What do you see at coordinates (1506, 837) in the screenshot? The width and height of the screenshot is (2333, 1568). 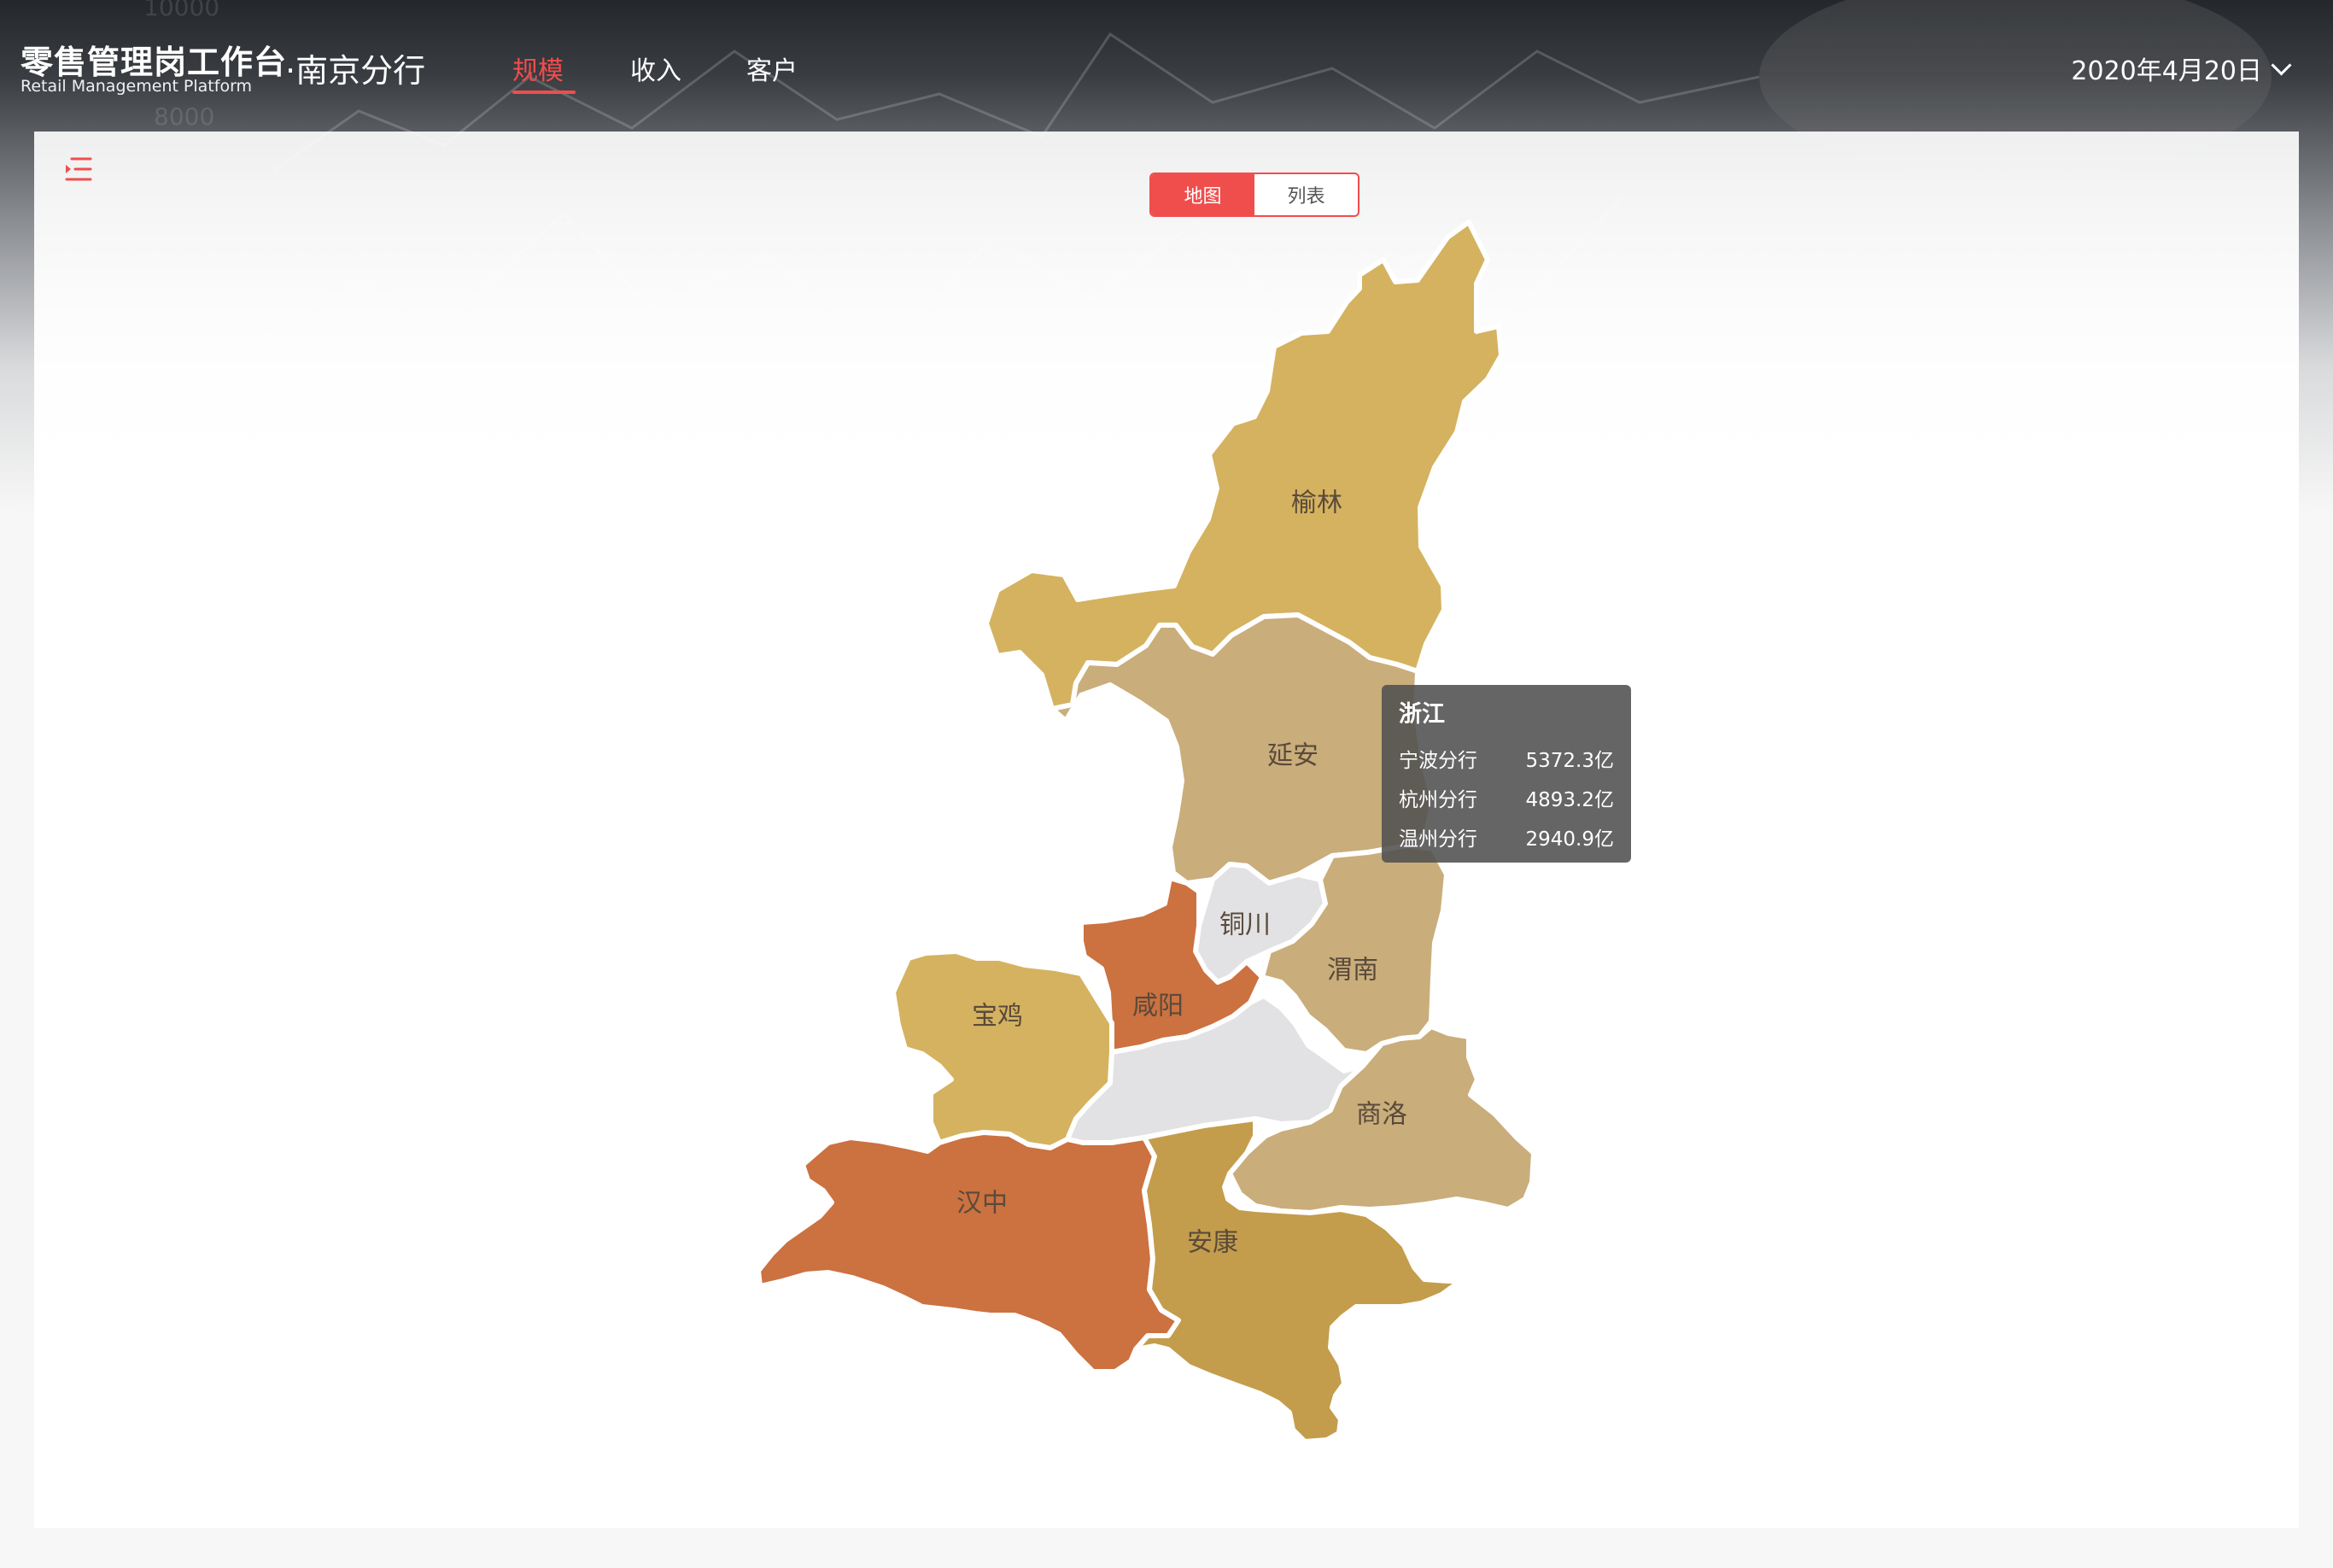 I see `tooltip-row: 温州分行 2940.9亿` at bounding box center [1506, 837].